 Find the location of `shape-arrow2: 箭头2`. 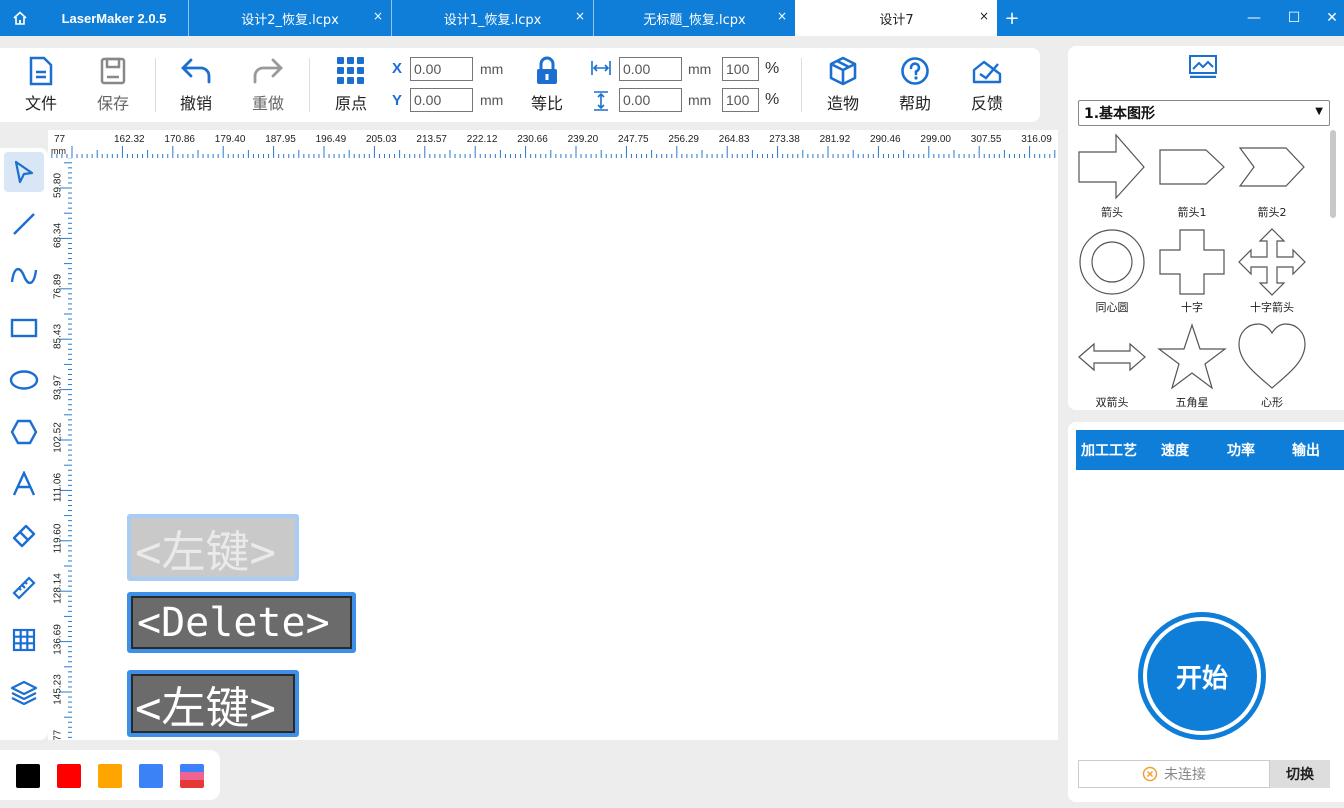

shape-arrow2: 箭头2 is located at coordinates (1272, 179).